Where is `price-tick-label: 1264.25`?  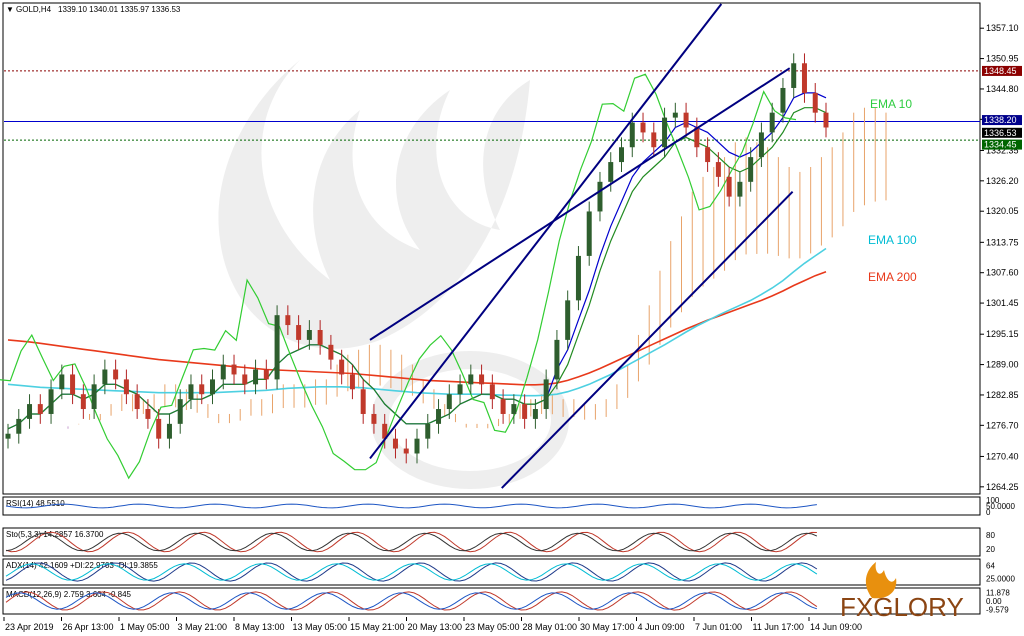
price-tick-label: 1264.25 is located at coordinates (1002, 487).